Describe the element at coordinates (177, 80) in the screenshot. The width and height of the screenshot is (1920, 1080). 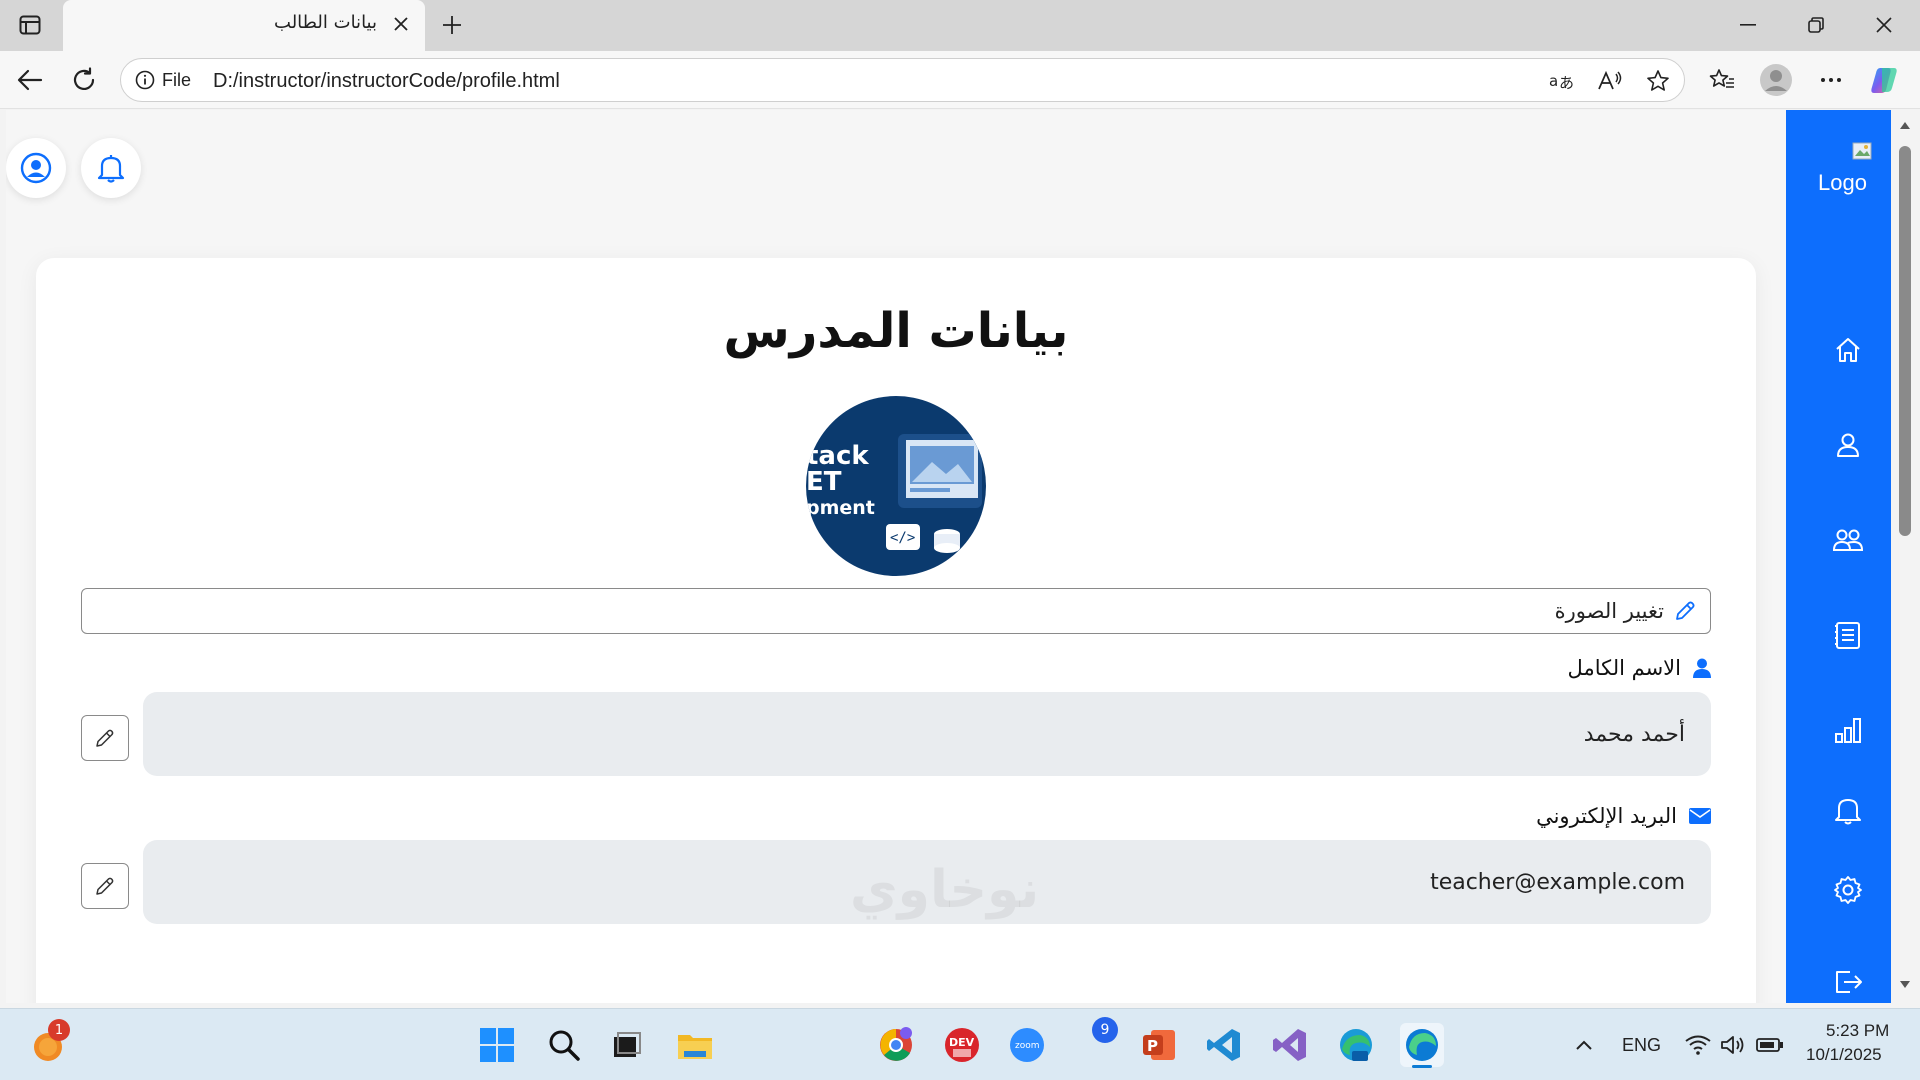
I see `address-scheme-label: File` at that location.